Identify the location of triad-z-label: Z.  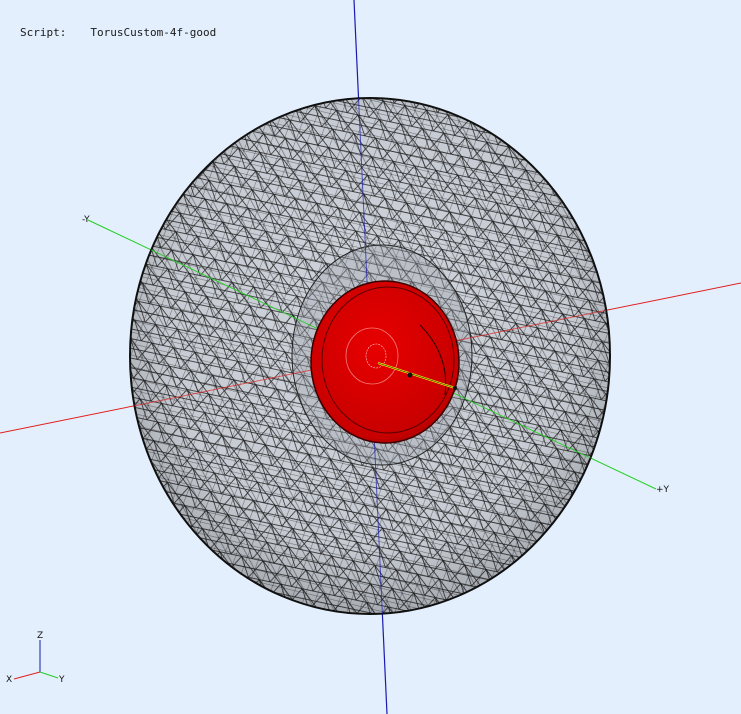
(40, 636).